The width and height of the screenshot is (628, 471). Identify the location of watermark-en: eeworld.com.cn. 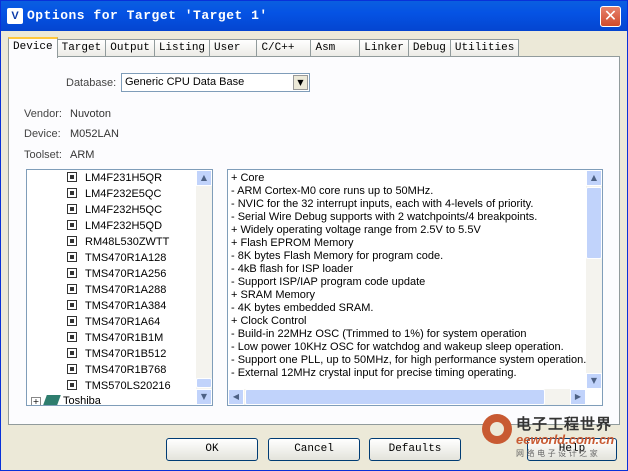
(565, 439).